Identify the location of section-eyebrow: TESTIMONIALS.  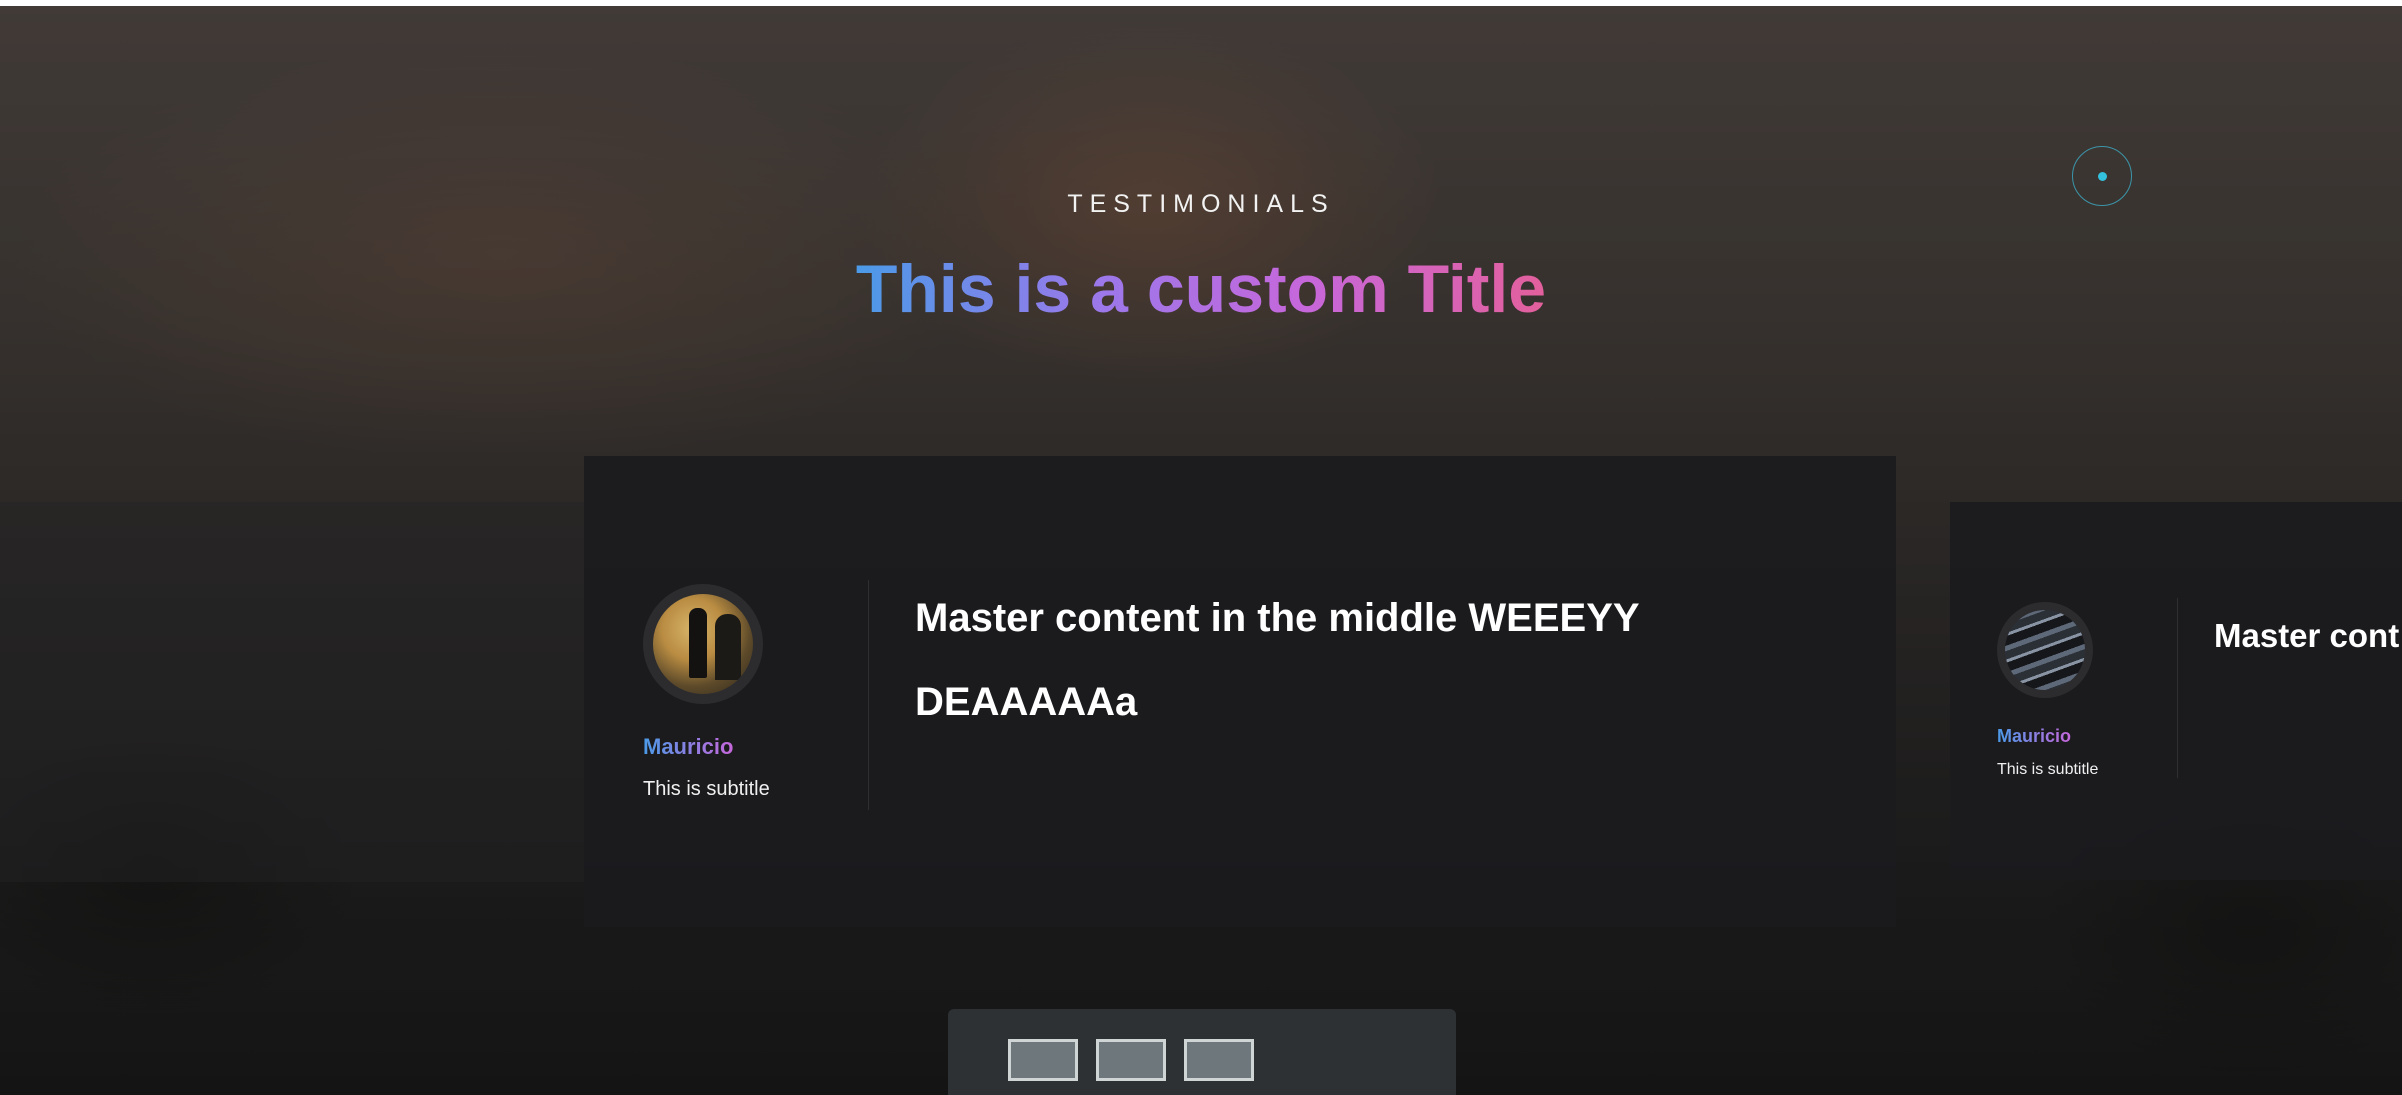
(1201, 204).